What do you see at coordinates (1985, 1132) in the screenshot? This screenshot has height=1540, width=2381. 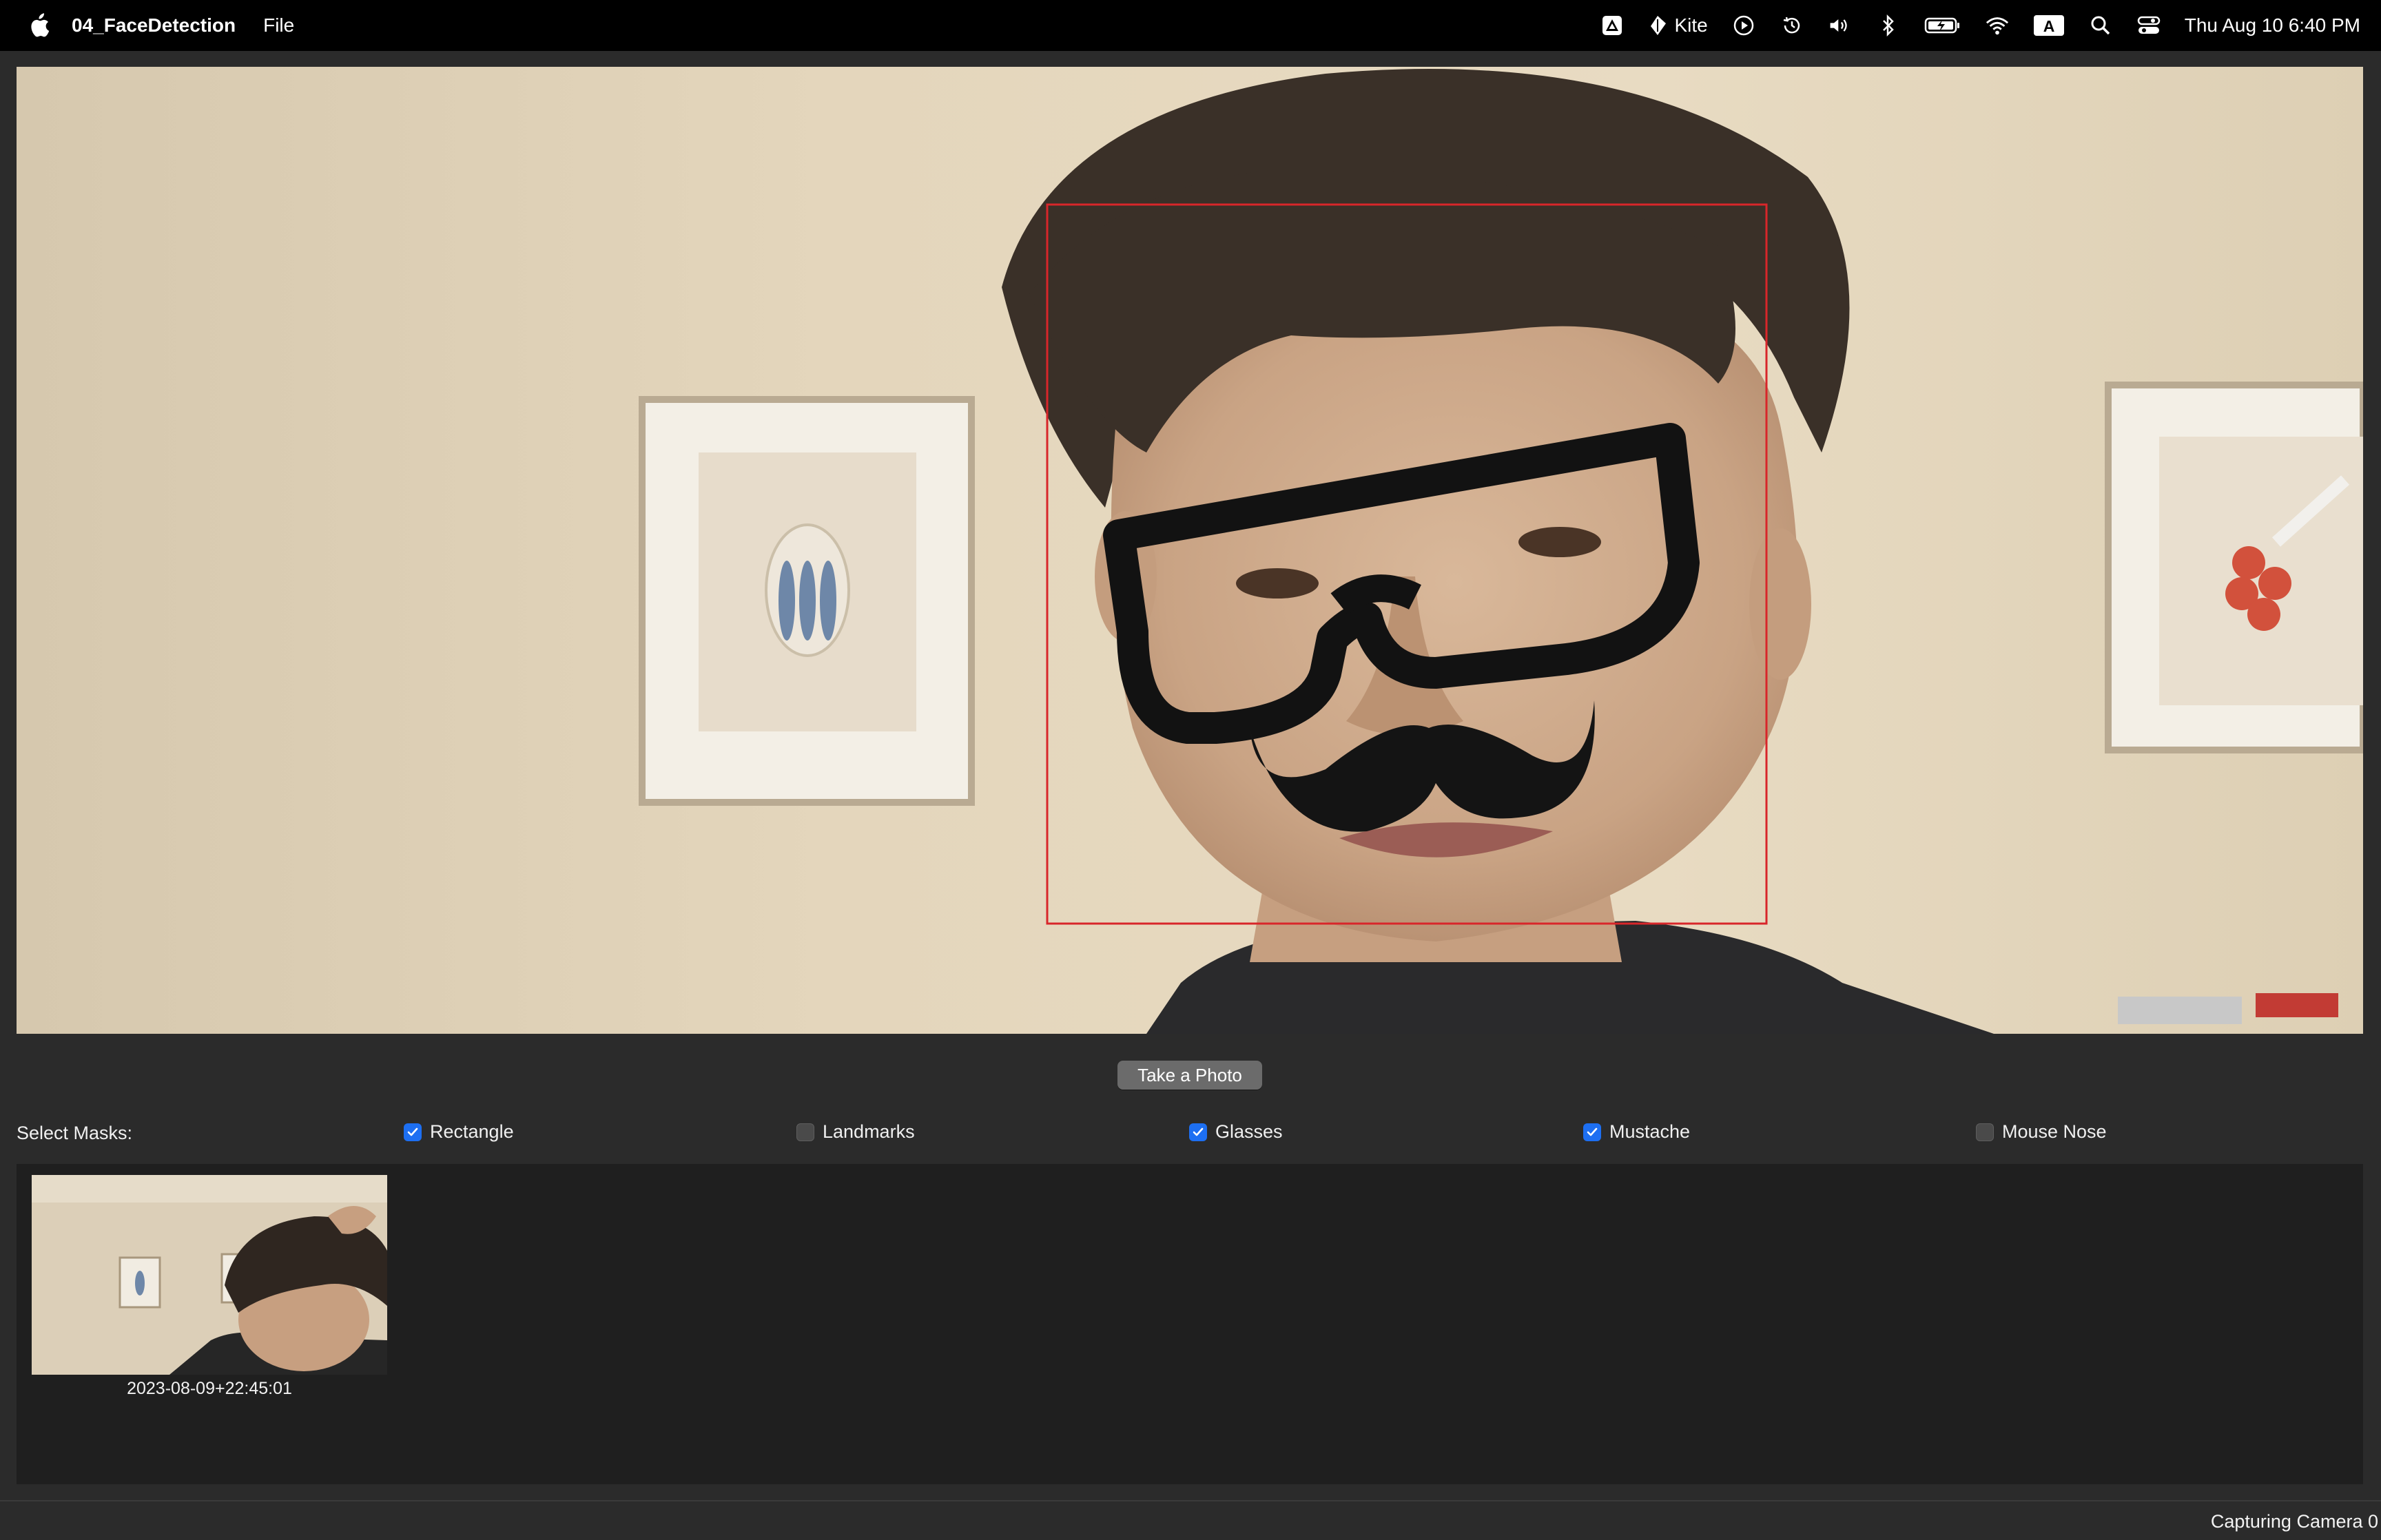 I see `mouse-nose-checkbox` at bounding box center [1985, 1132].